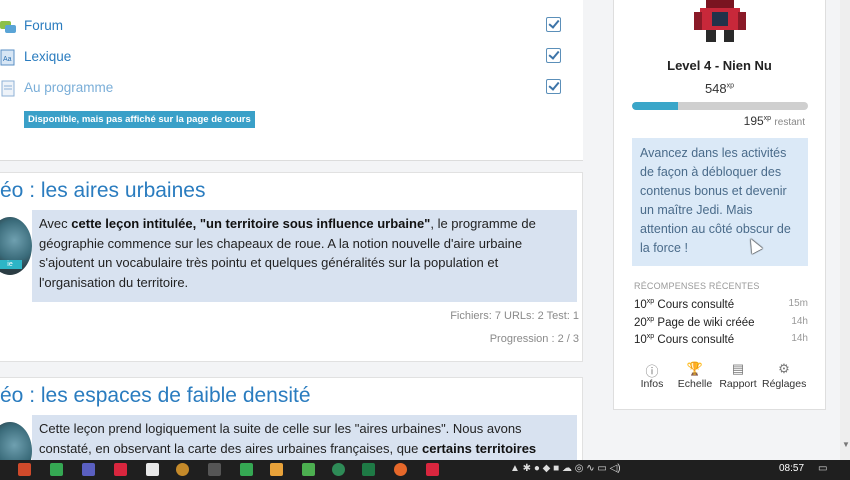 This screenshot has width=850, height=480. What do you see at coordinates (68, 87) in the screenshot?
I see `activity-au-programme-label: Au programme` at bounding box center [68, 87].